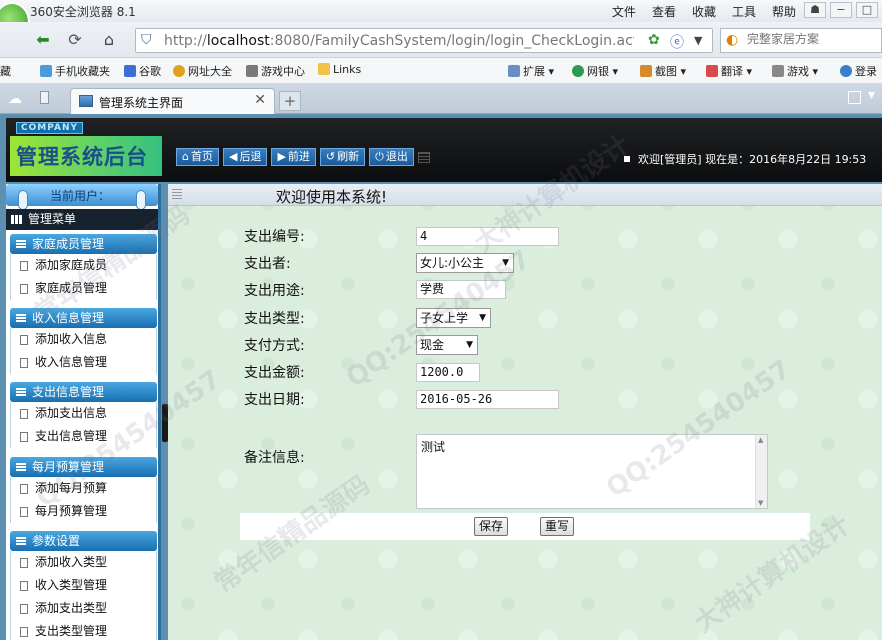 This screenshot has height=640, width=882. I want to click on toolbar-translate: 翻译 ▾, so click(729, 71).